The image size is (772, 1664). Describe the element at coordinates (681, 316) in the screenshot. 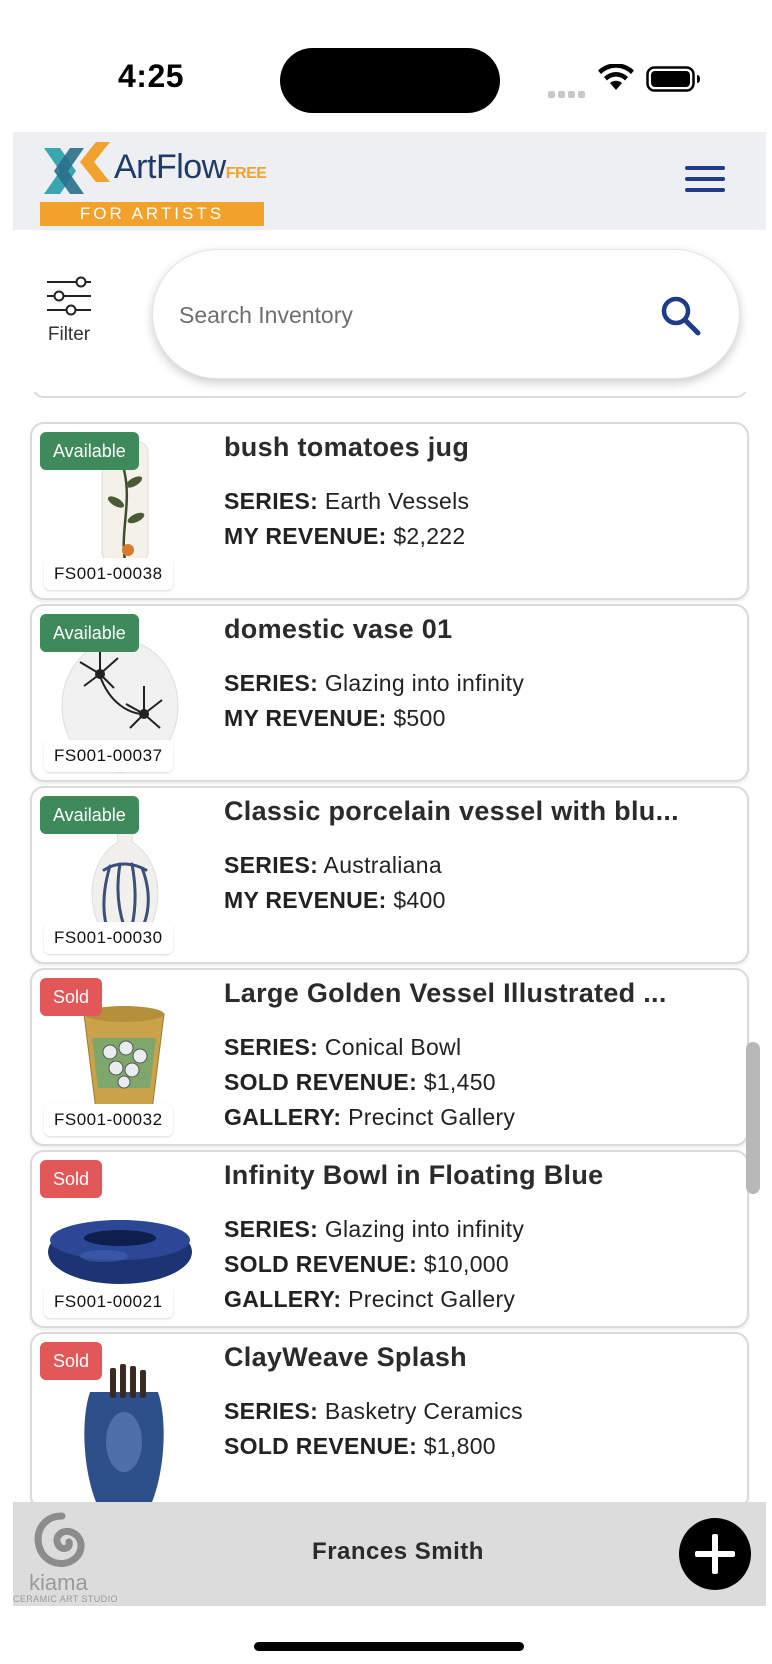

I see `search-icon` at that location.